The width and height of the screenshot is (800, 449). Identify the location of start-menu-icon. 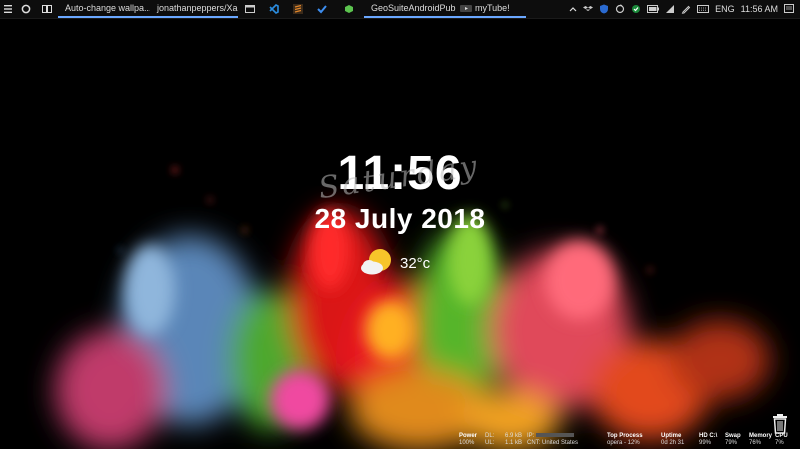
(8, 9).